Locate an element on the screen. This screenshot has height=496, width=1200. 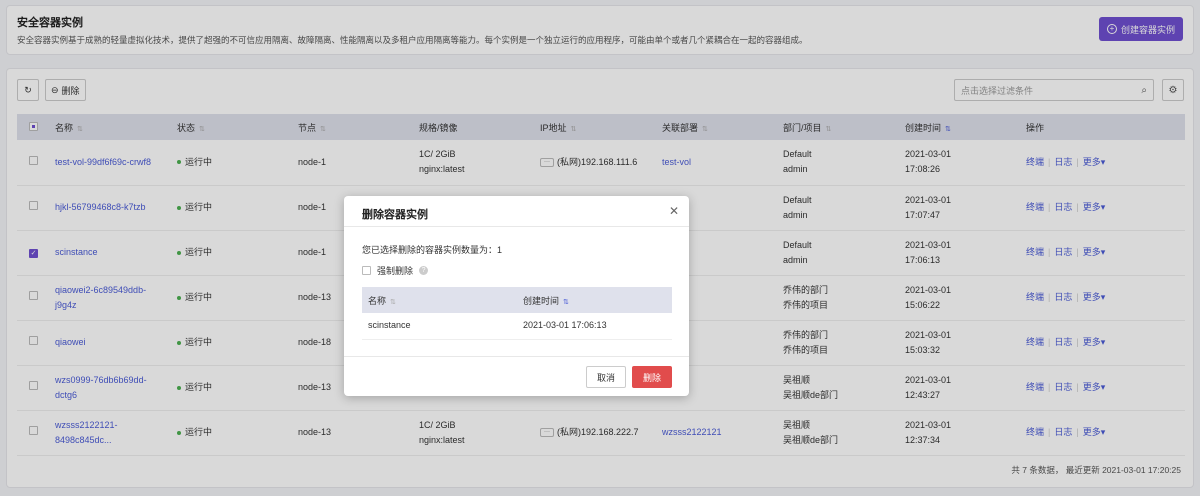
close-icon: ✕ is located at coordinates (674, 211).